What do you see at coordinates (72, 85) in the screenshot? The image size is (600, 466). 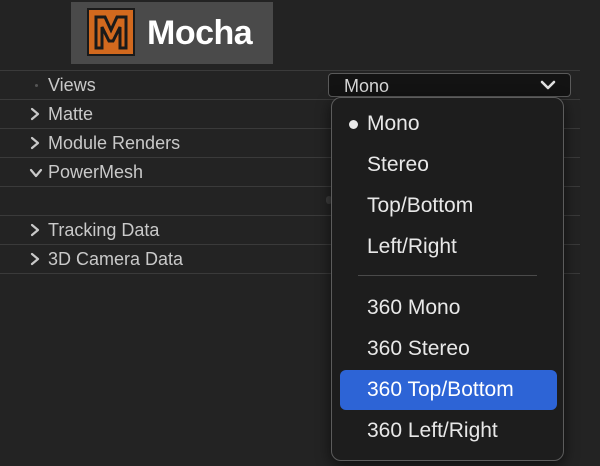 I see `row-label-views: Views` at bounding box center [72, 85].